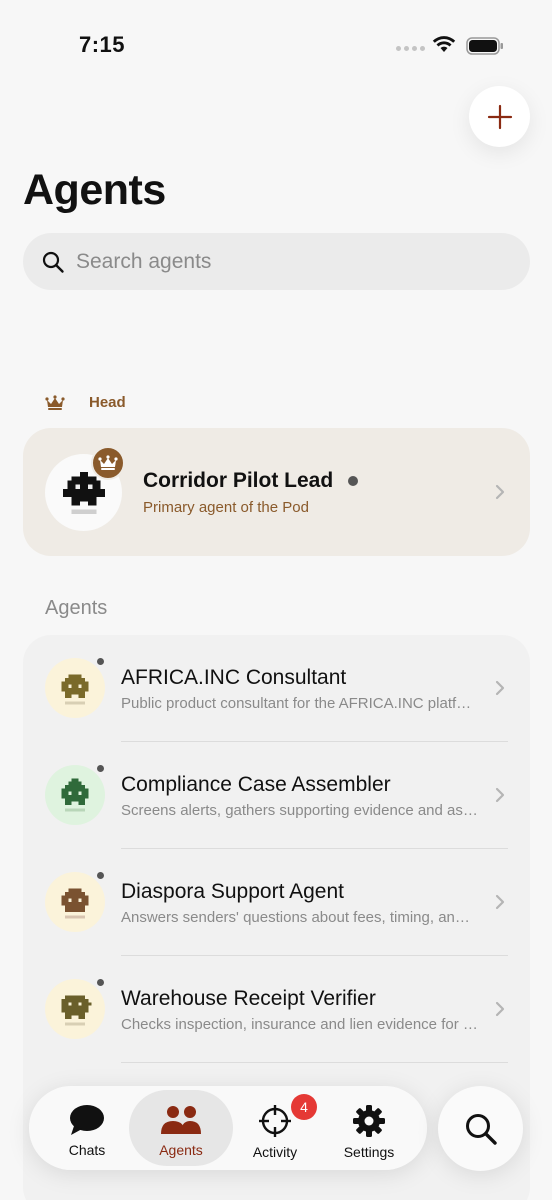  I want to click on tab-label: Chats, so click(87, 1150).